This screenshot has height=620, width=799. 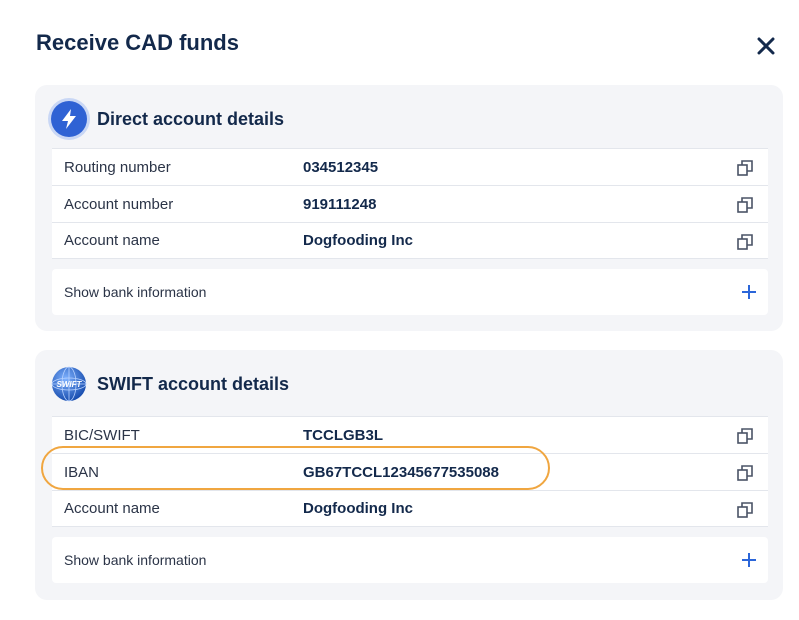 I want to click on swift-badge-text: SWIFT, so click(x=70, y=384).